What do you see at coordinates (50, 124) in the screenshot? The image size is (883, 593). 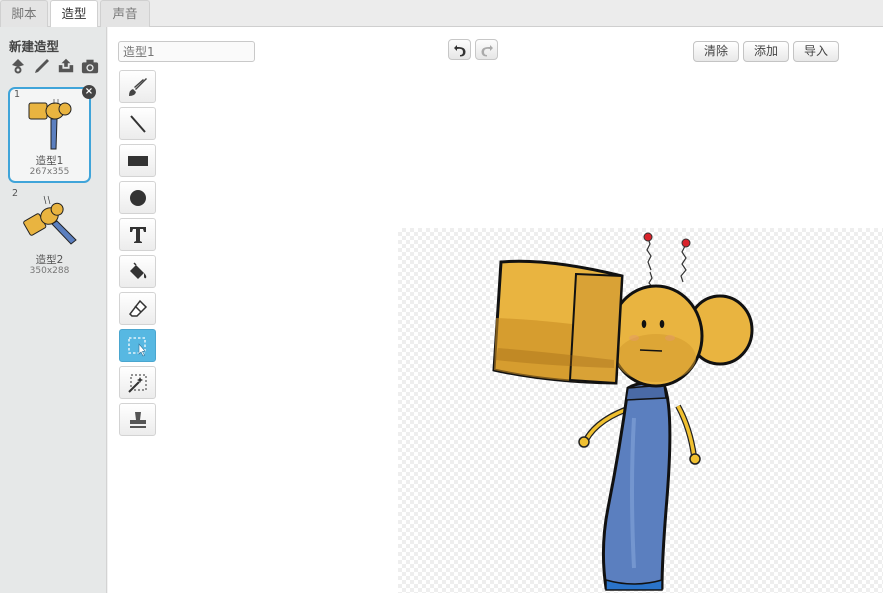 I see `costume-1-thumbnail-image` at bounding box center [50, 124].